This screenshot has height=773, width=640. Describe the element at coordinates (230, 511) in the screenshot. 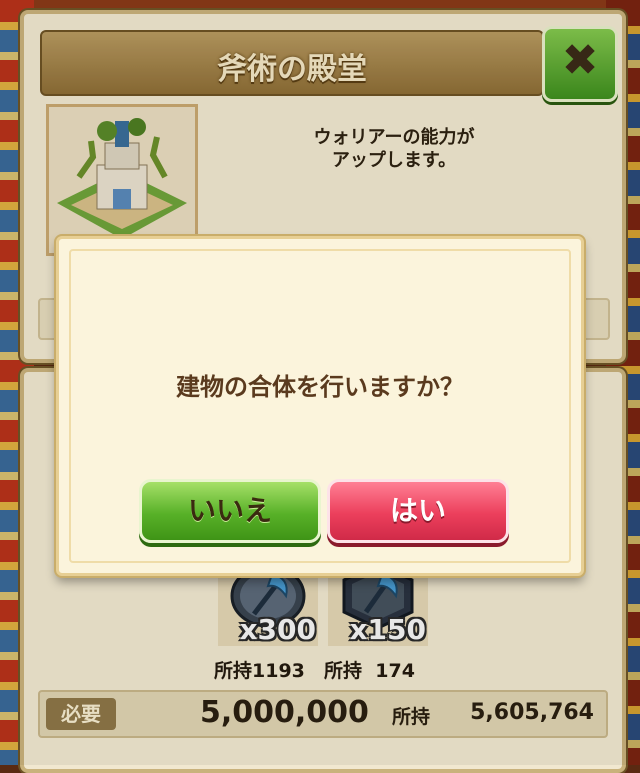

I see `no-button: いいえ` at that location.